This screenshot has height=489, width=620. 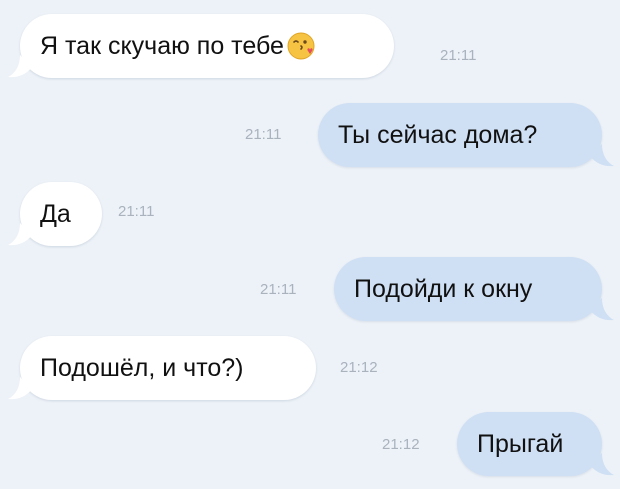 I want to click on incoming-message-bubble: Да, so click(x=55, y=214).